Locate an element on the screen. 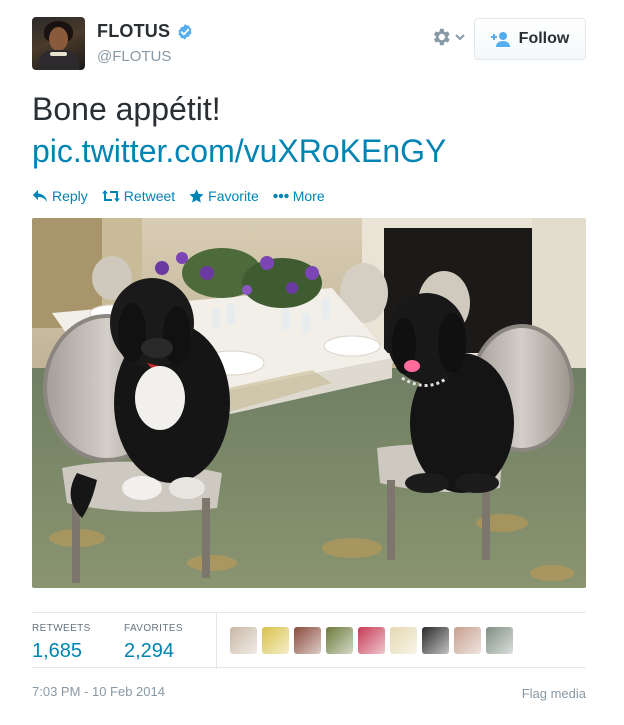  verified-badge-icon is located at coordinates (185, 31).